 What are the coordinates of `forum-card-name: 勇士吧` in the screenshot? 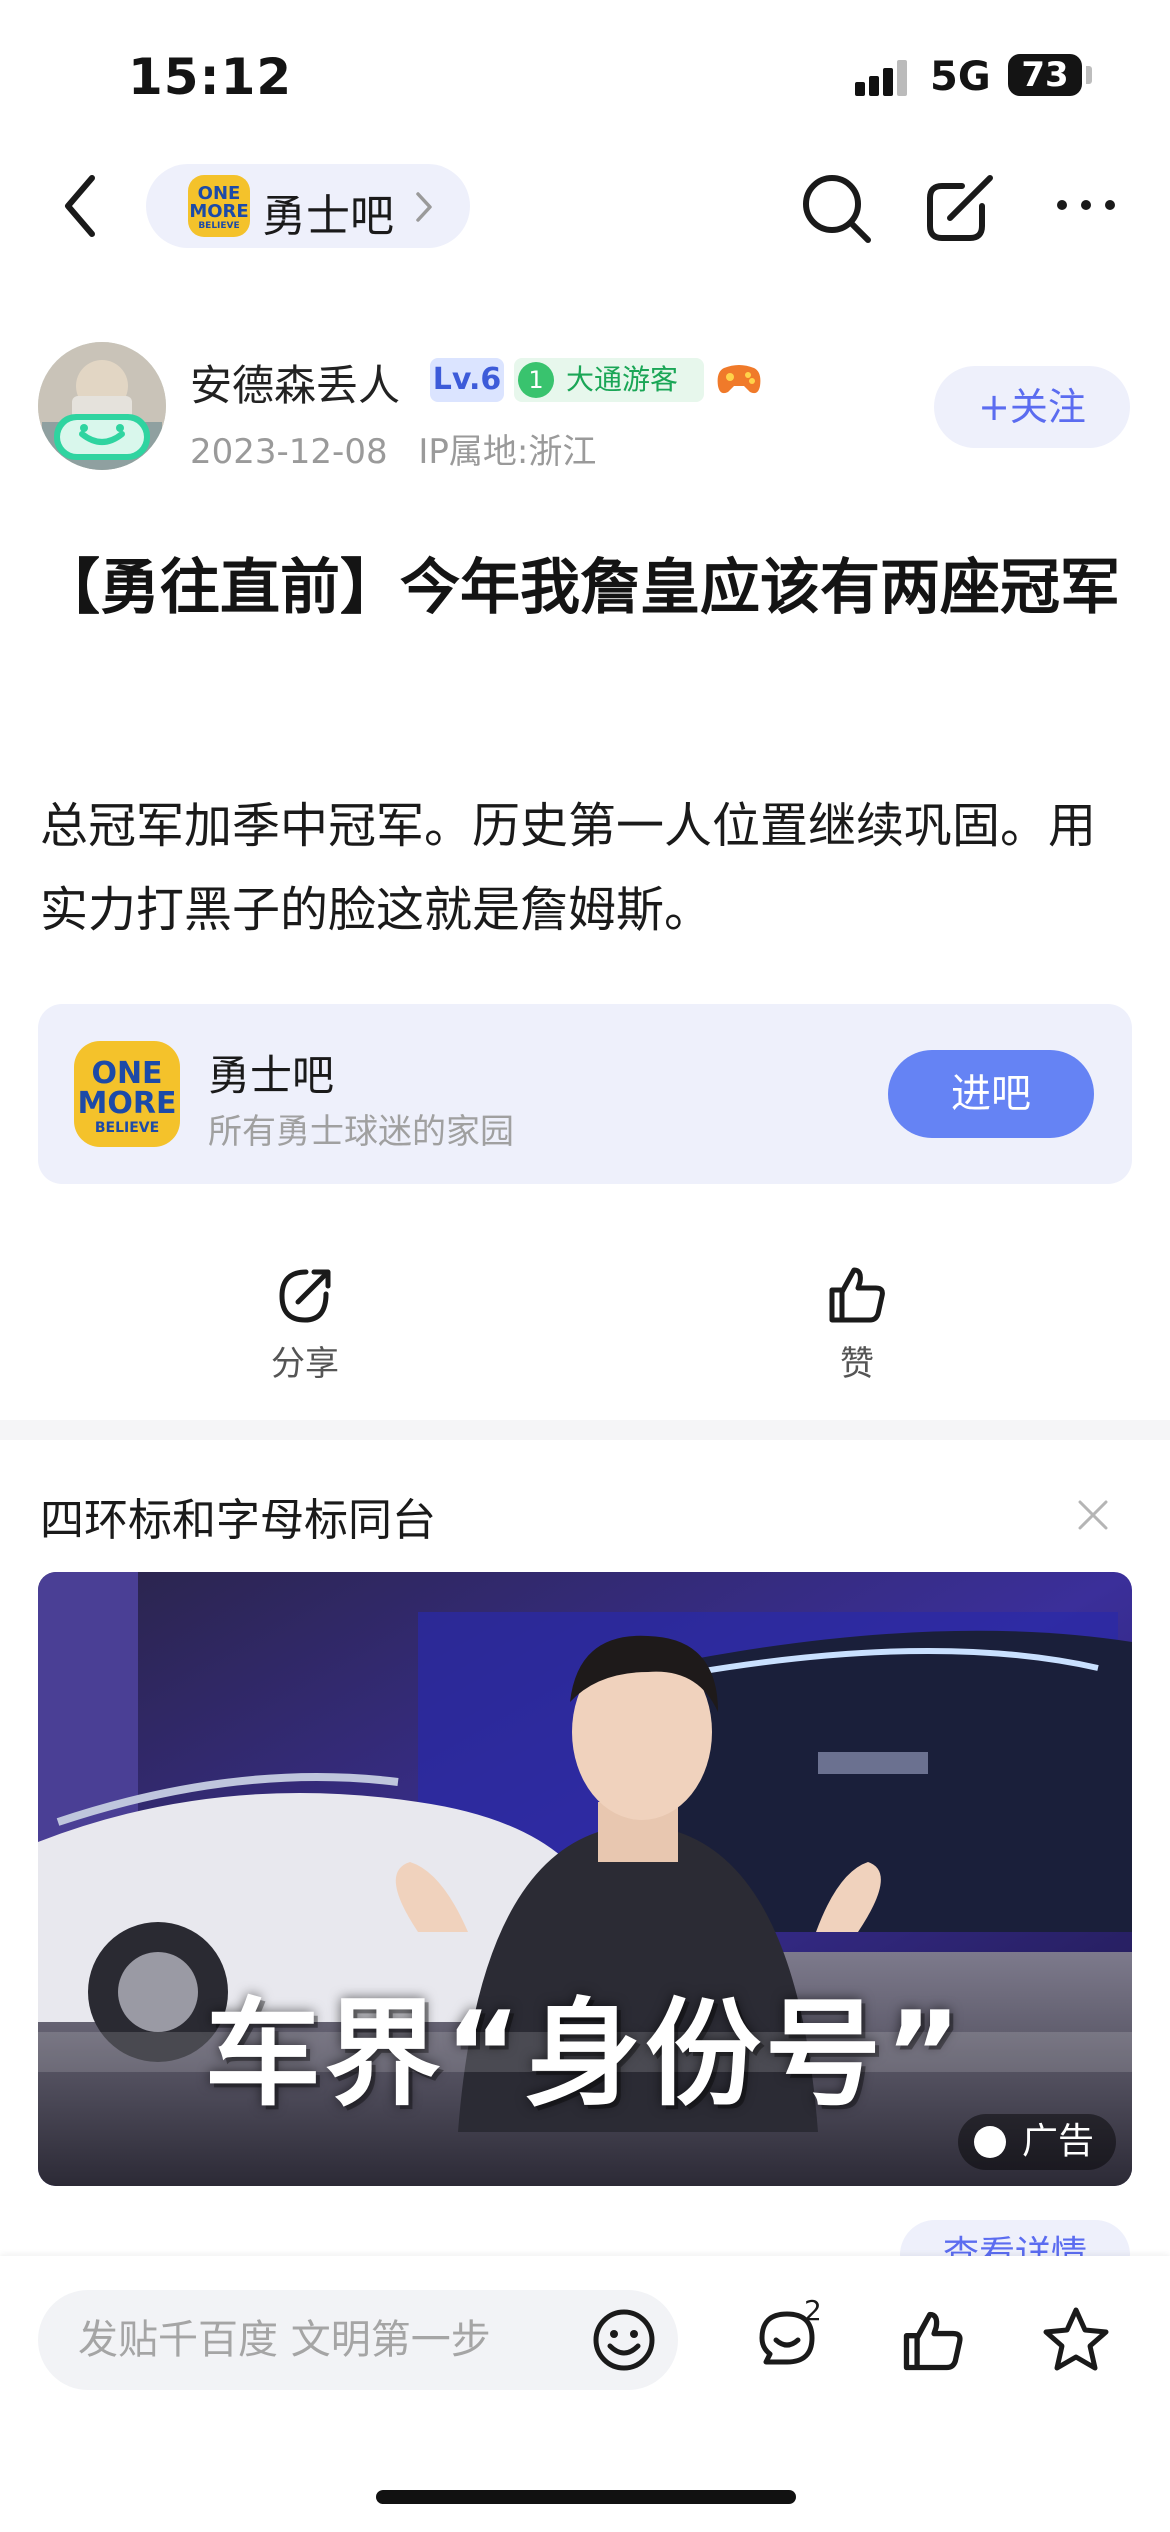 It's located at (271, 1075).